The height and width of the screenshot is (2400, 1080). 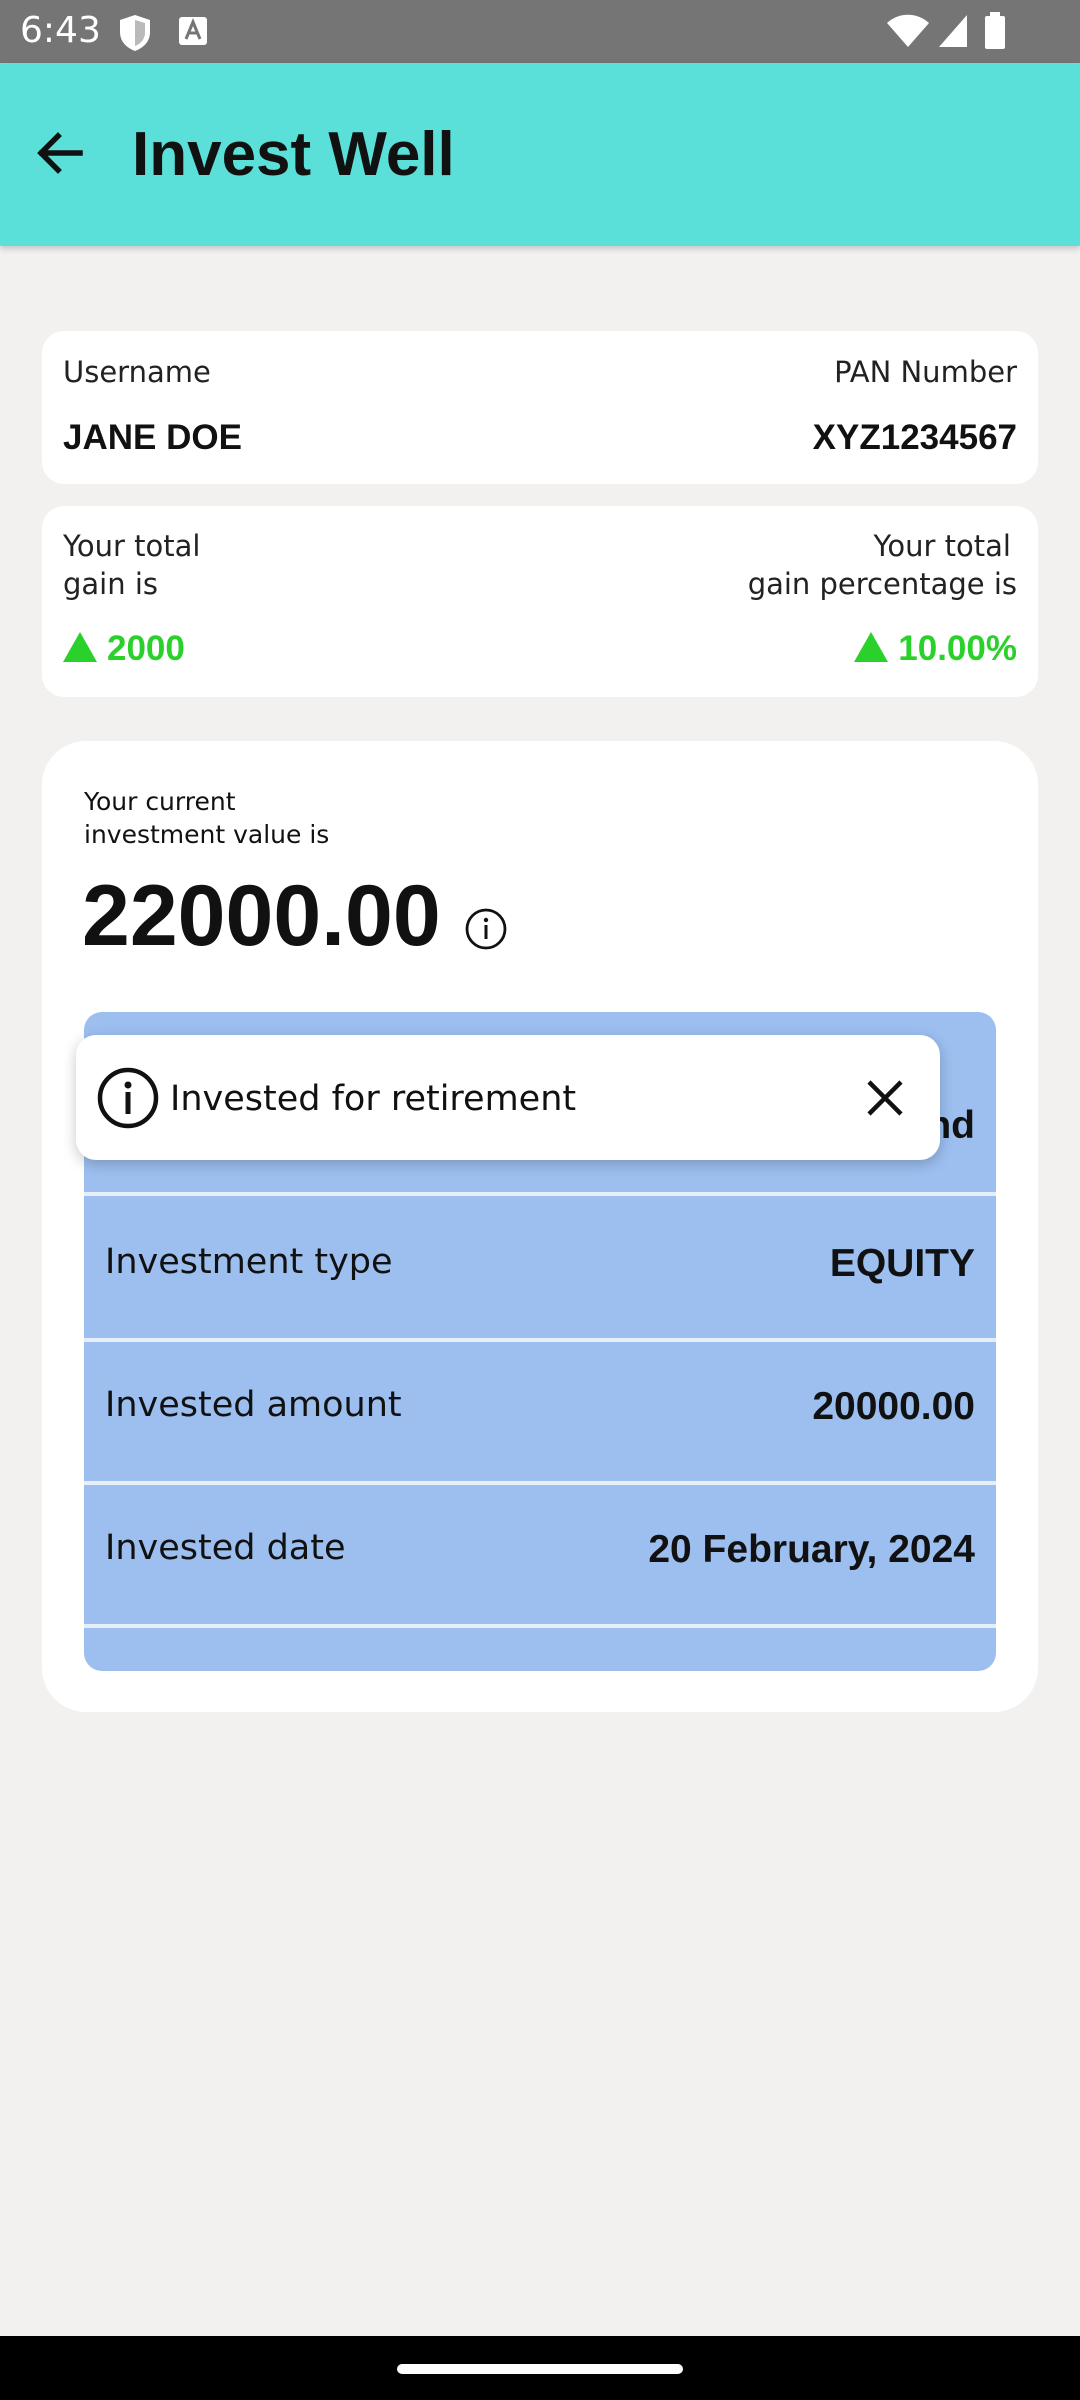 I want to click on investment-value-label: Your current investment value is, so click(x=206, y=818).